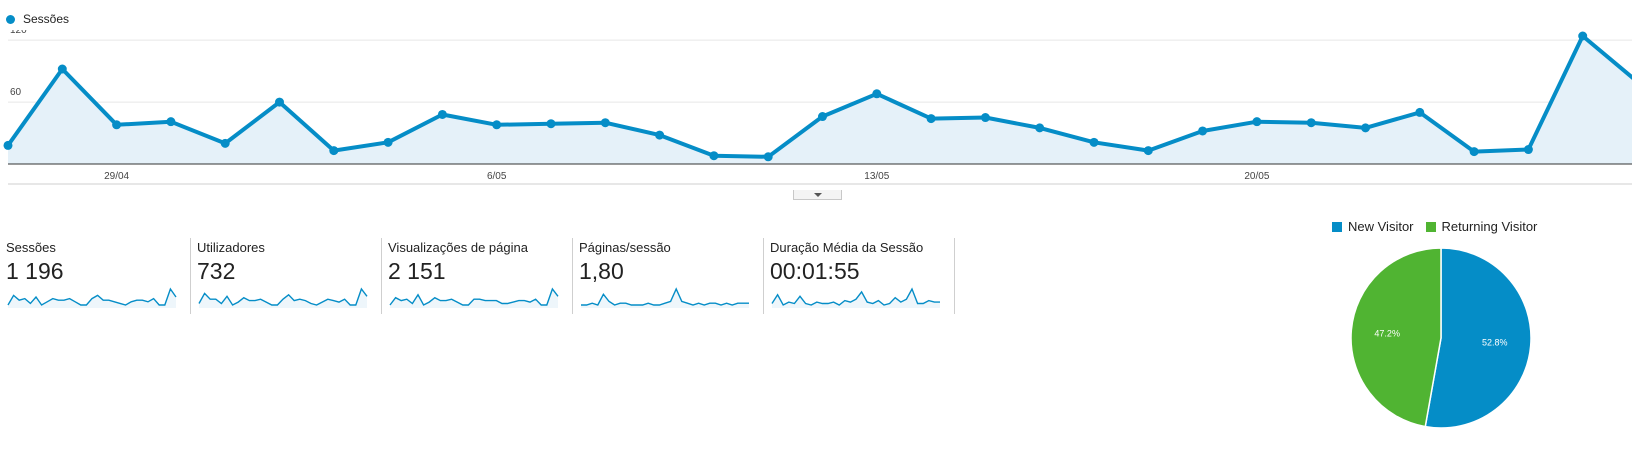 This screenshot has width=1632, height=458. Describe the element at coordinates (1387, 333) in the screenshot. I see `pie-slice-label: 47.2%` at that location.